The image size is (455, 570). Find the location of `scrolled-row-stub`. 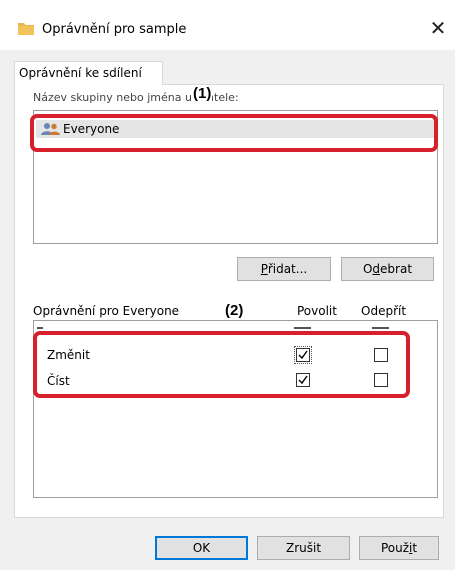

scrolled-row-stub is located at coordinates (40, 328).